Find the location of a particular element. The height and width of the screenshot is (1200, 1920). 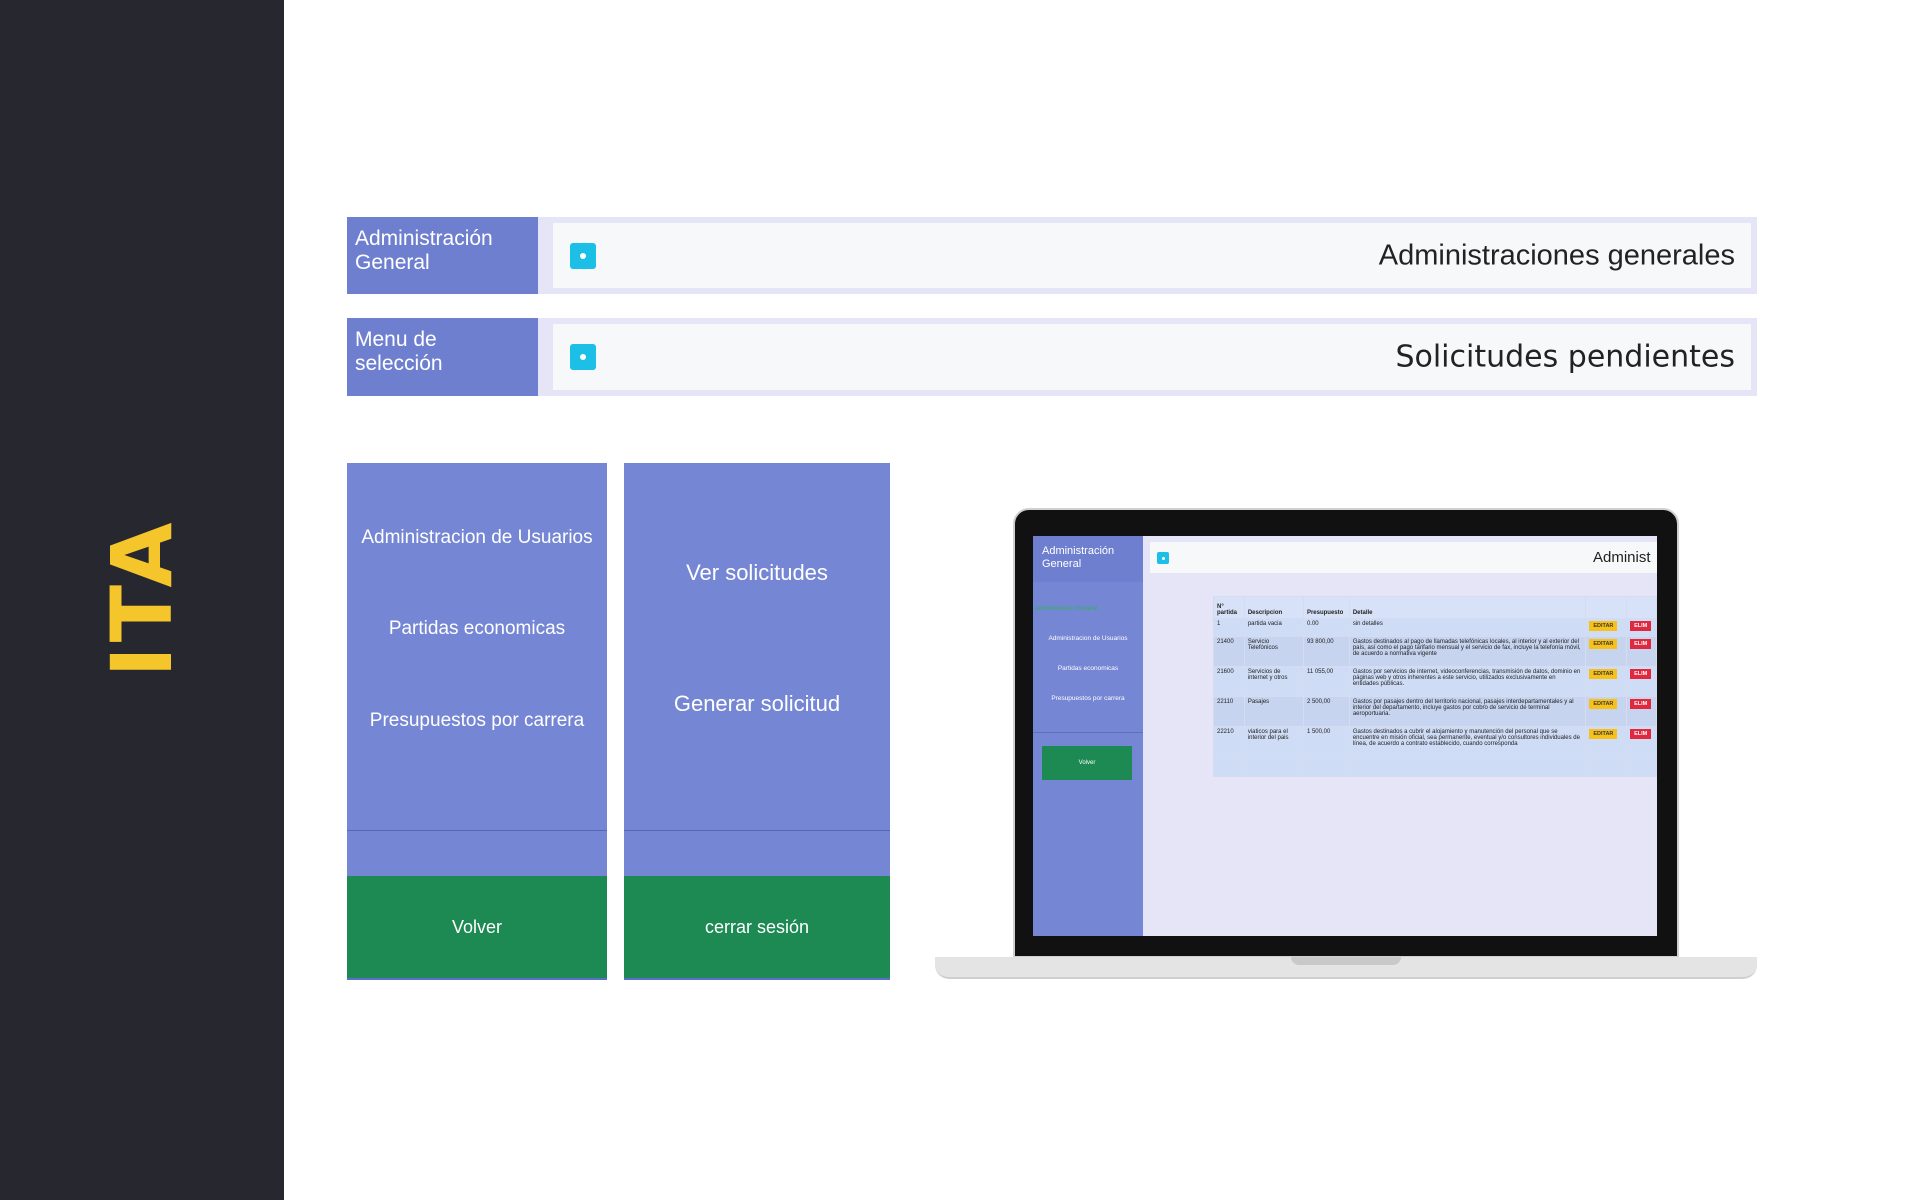

screen-menu-icon is located at coordinates (1163, 558).